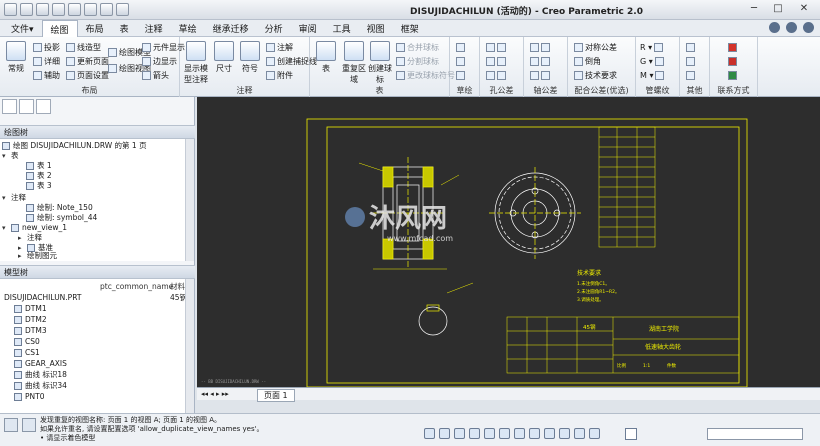 This screenshot has width=820, height=446. What do you see at coordinates (46, 75) in the screenshot?
I see `auxiliary-button: 辅助` at bounding box center [46, 75].